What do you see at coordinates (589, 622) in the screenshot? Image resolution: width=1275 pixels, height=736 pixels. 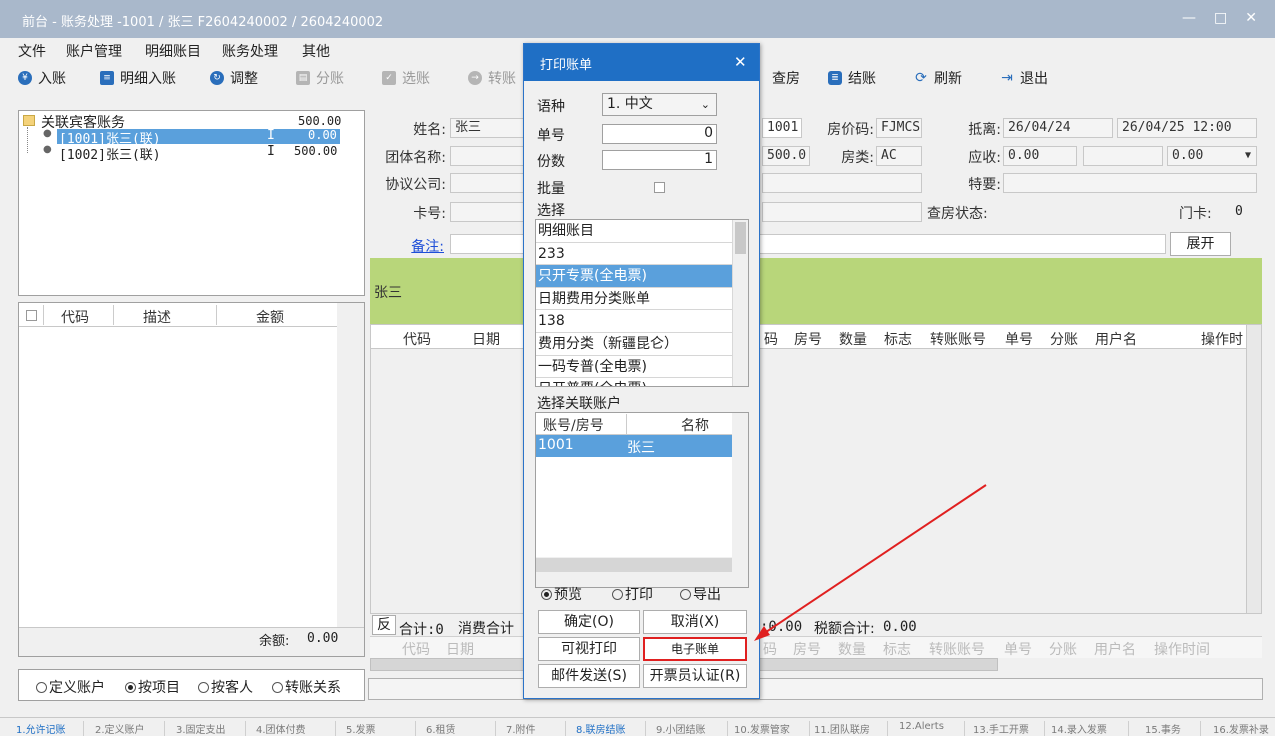 I see `confirm-button: 确定(O)` at bounding box center [589, 622].